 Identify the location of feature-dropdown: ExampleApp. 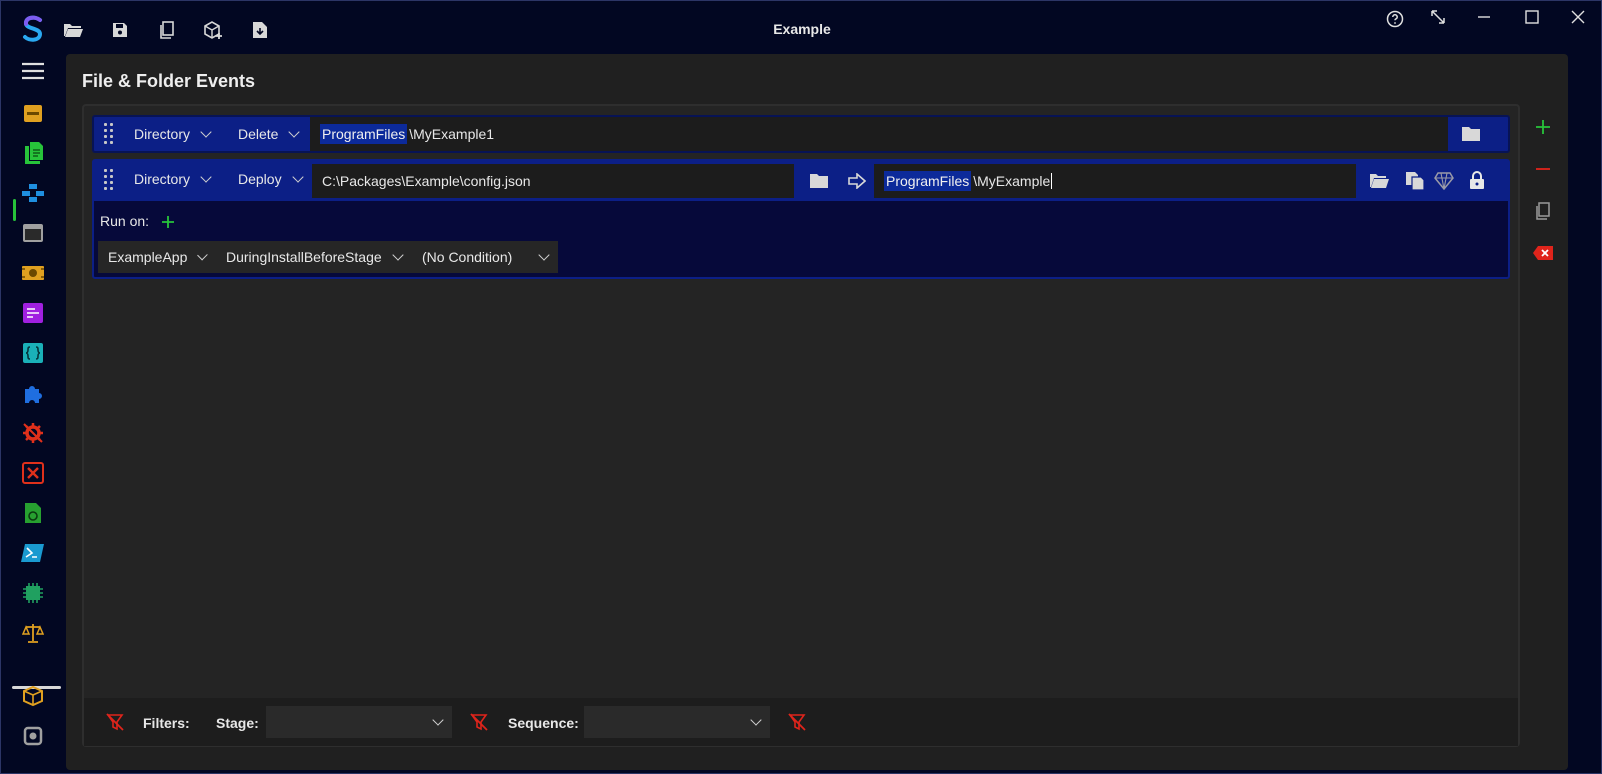
(157, 257).